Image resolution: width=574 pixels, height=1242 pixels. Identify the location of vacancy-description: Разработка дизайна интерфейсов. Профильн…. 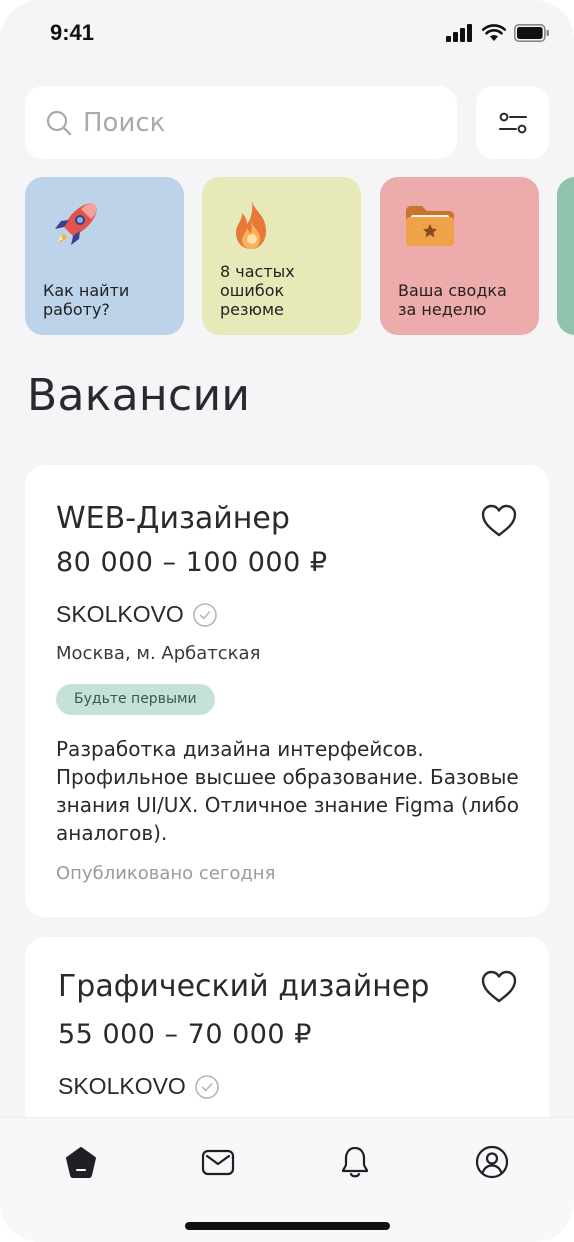
(287, 791).